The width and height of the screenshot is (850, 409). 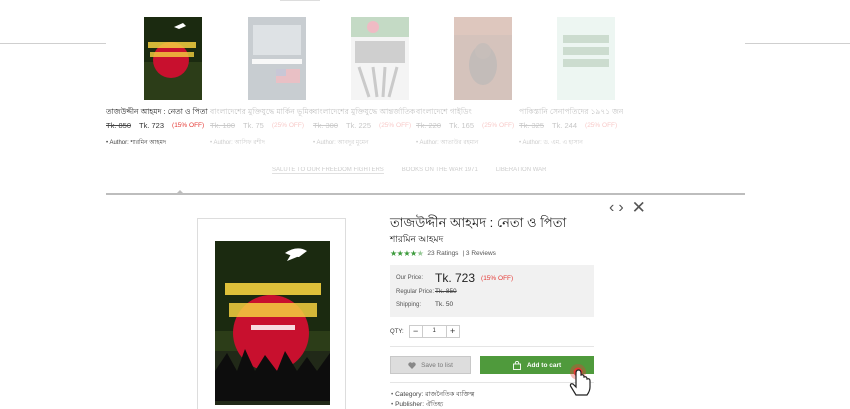 I want to click on quantity-stepper: − 1 +, so click(x=434, y=331).